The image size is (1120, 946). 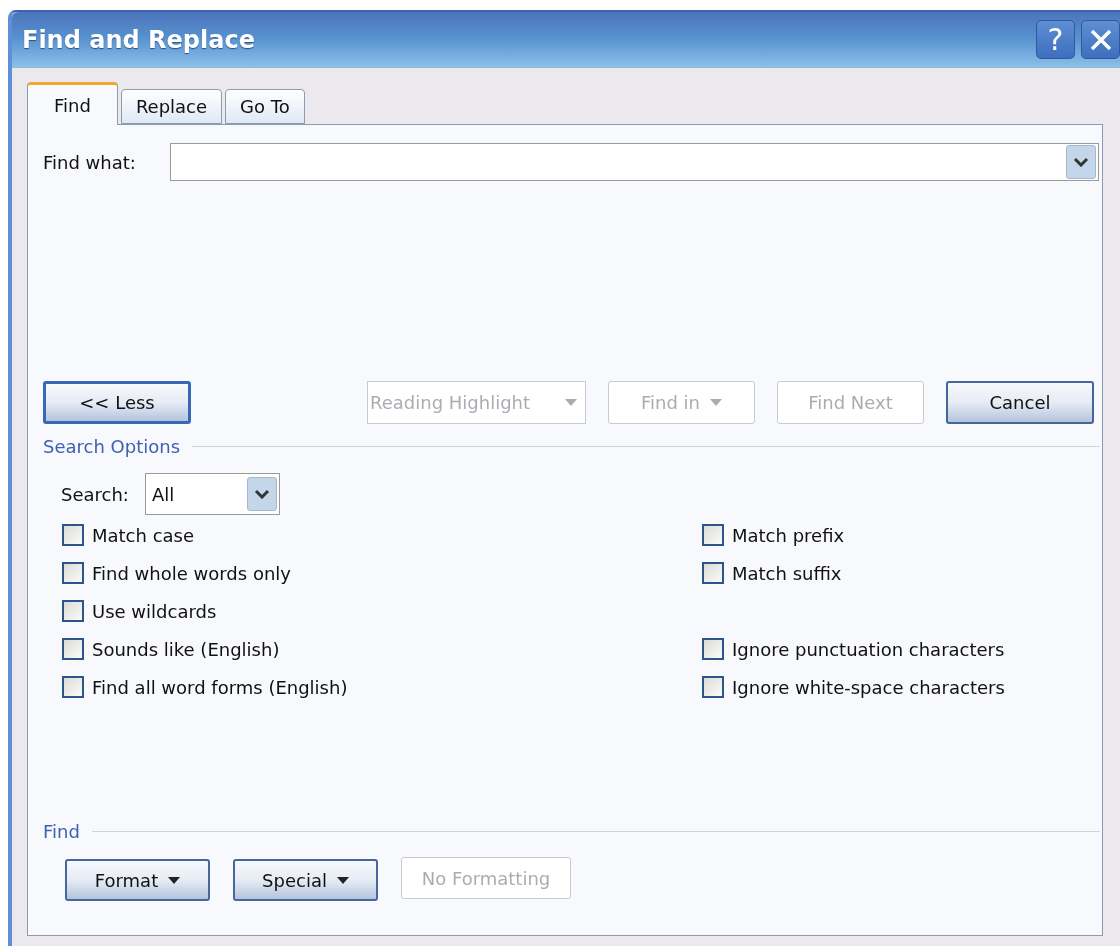 I want to click on field-label: Find what:, so click(x=89, y=162).